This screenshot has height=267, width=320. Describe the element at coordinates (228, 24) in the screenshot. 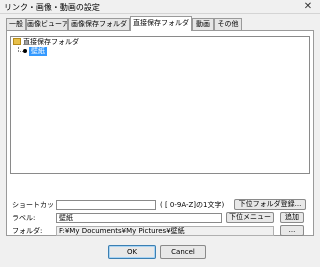

I see `tab-other: その他` at that location.